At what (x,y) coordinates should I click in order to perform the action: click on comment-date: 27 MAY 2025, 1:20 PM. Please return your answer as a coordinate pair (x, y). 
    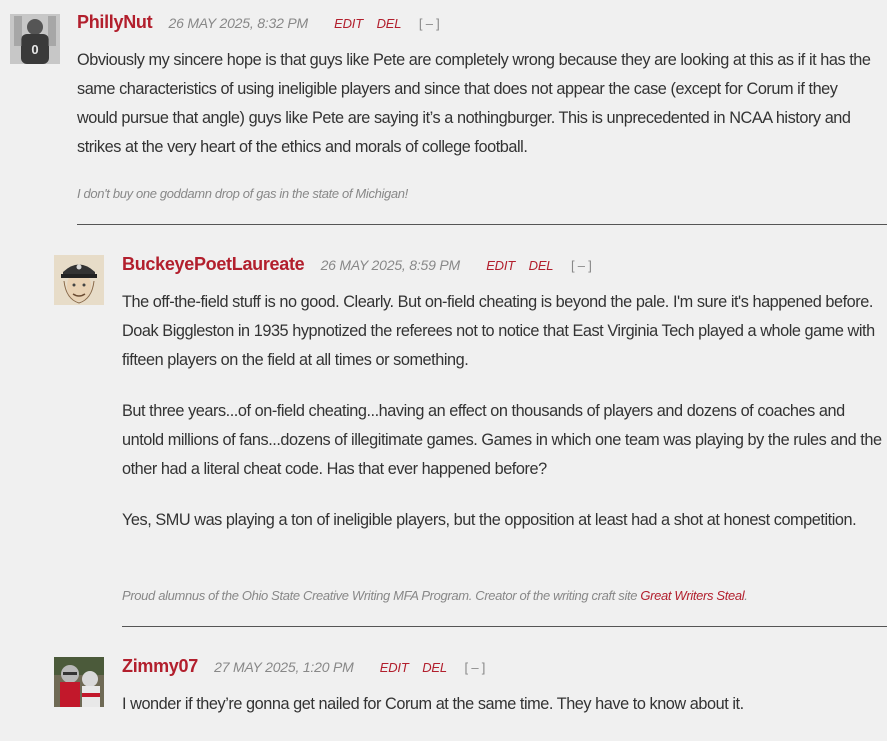
    Looking at the image, I should click on (284, 667).